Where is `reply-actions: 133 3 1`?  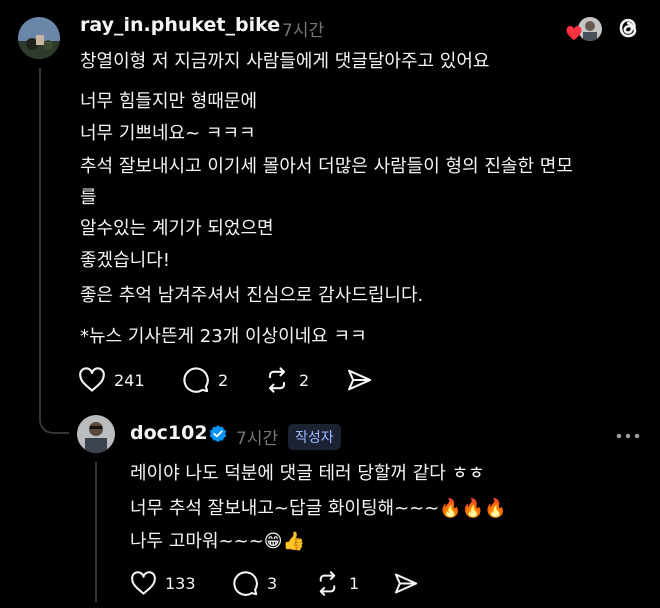 reply-actions: 133 3 1 is located at coordinates (280, 583).